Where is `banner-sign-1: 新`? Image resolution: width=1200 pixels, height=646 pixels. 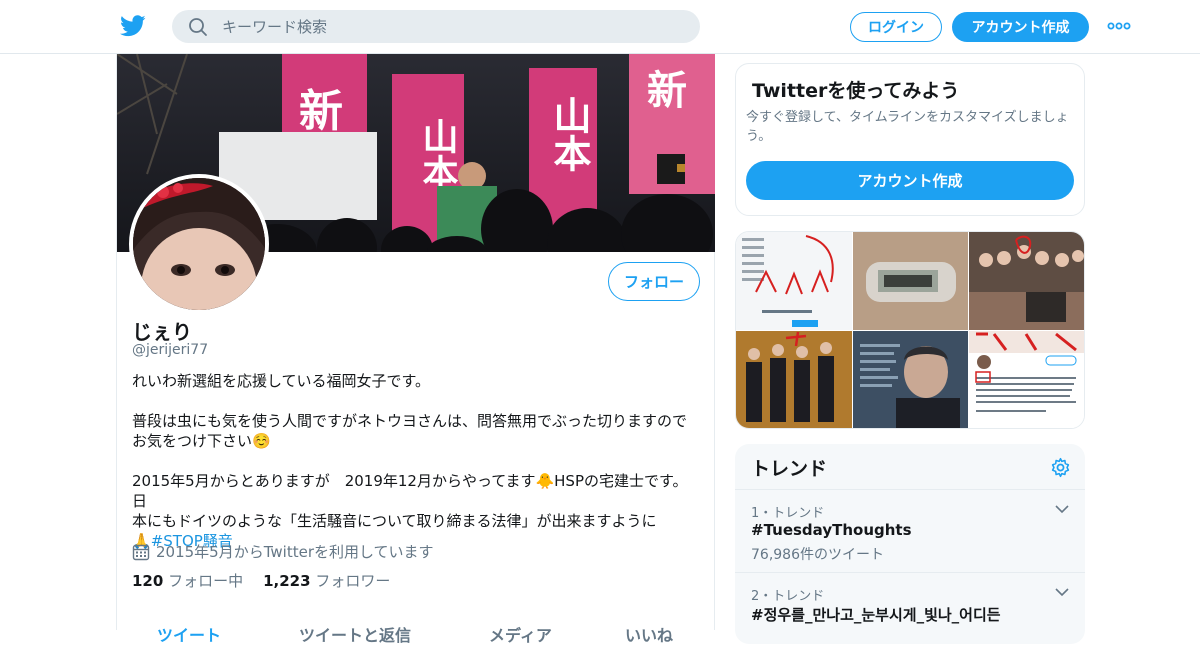
banner-sign-1: 新 is located at coordinates (321, 111).